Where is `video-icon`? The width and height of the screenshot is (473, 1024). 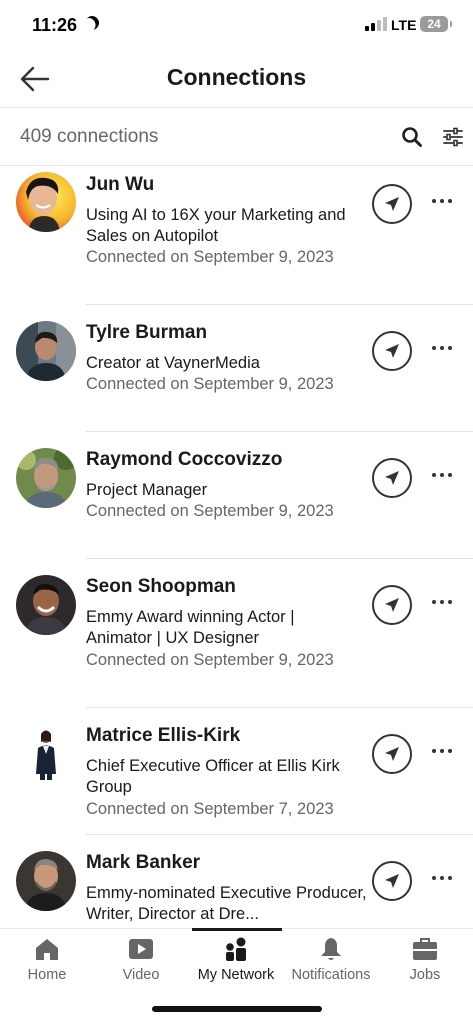 video-icon is located at coordinates (141, 949).